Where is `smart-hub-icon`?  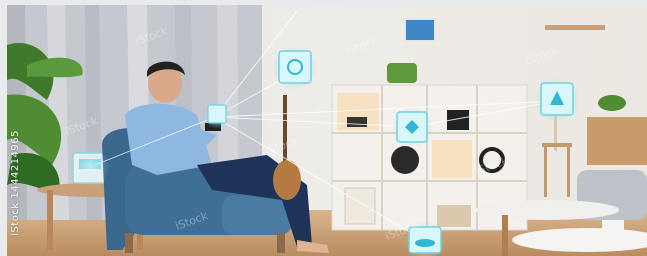 smart-hub-icon is located at coordinates (90, 167).